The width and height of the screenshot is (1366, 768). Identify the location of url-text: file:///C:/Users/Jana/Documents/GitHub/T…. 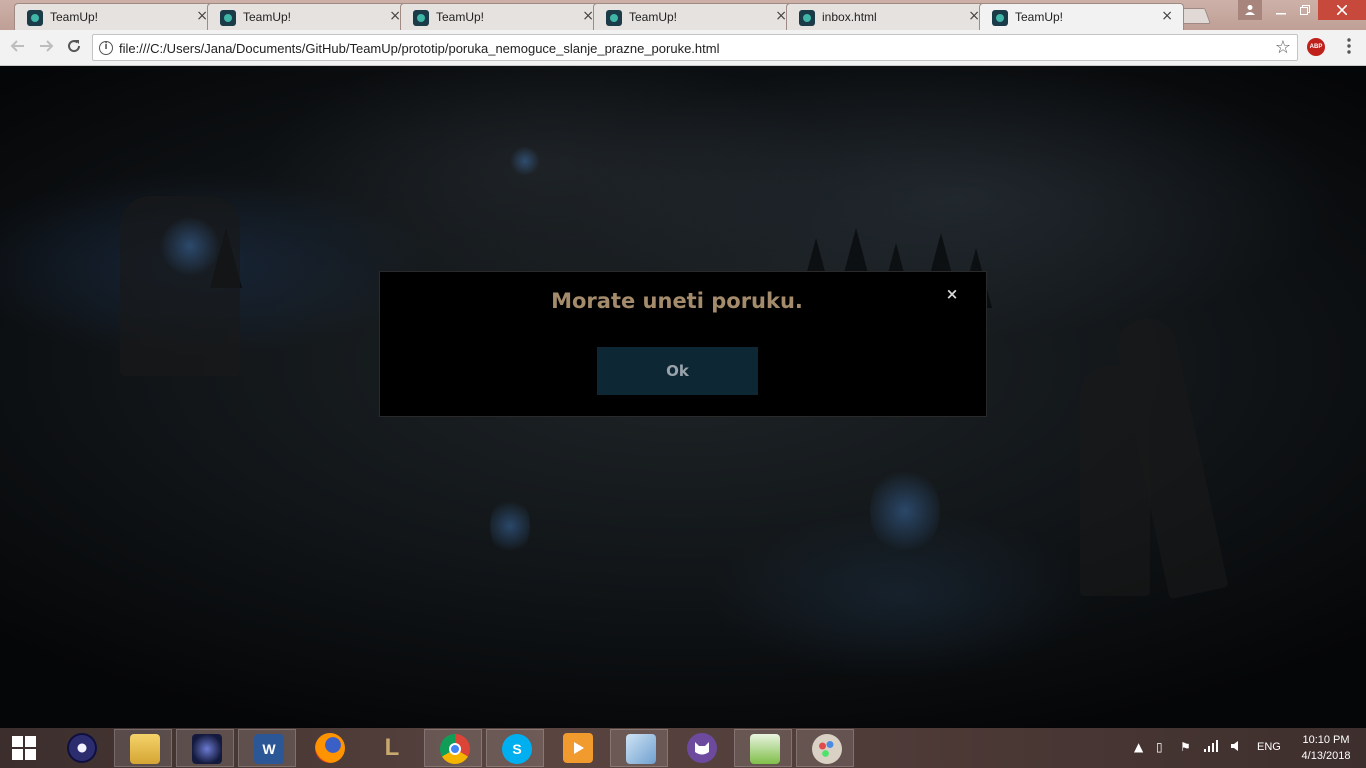
(419, 48).